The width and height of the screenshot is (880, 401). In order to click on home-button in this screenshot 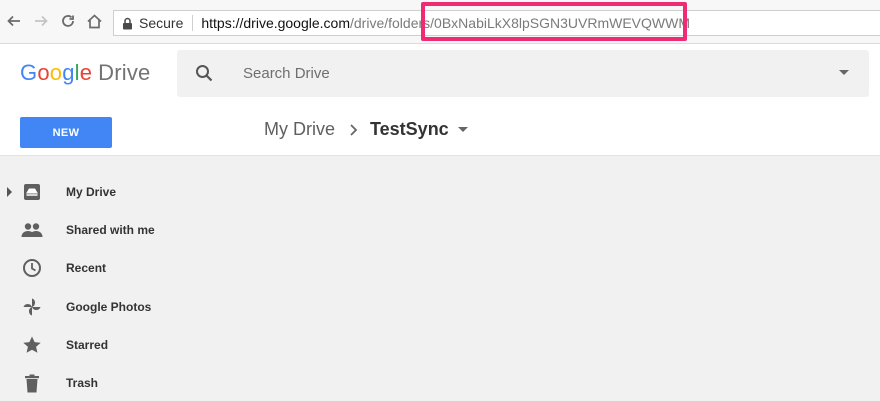, I will do `click(94, 21)`.